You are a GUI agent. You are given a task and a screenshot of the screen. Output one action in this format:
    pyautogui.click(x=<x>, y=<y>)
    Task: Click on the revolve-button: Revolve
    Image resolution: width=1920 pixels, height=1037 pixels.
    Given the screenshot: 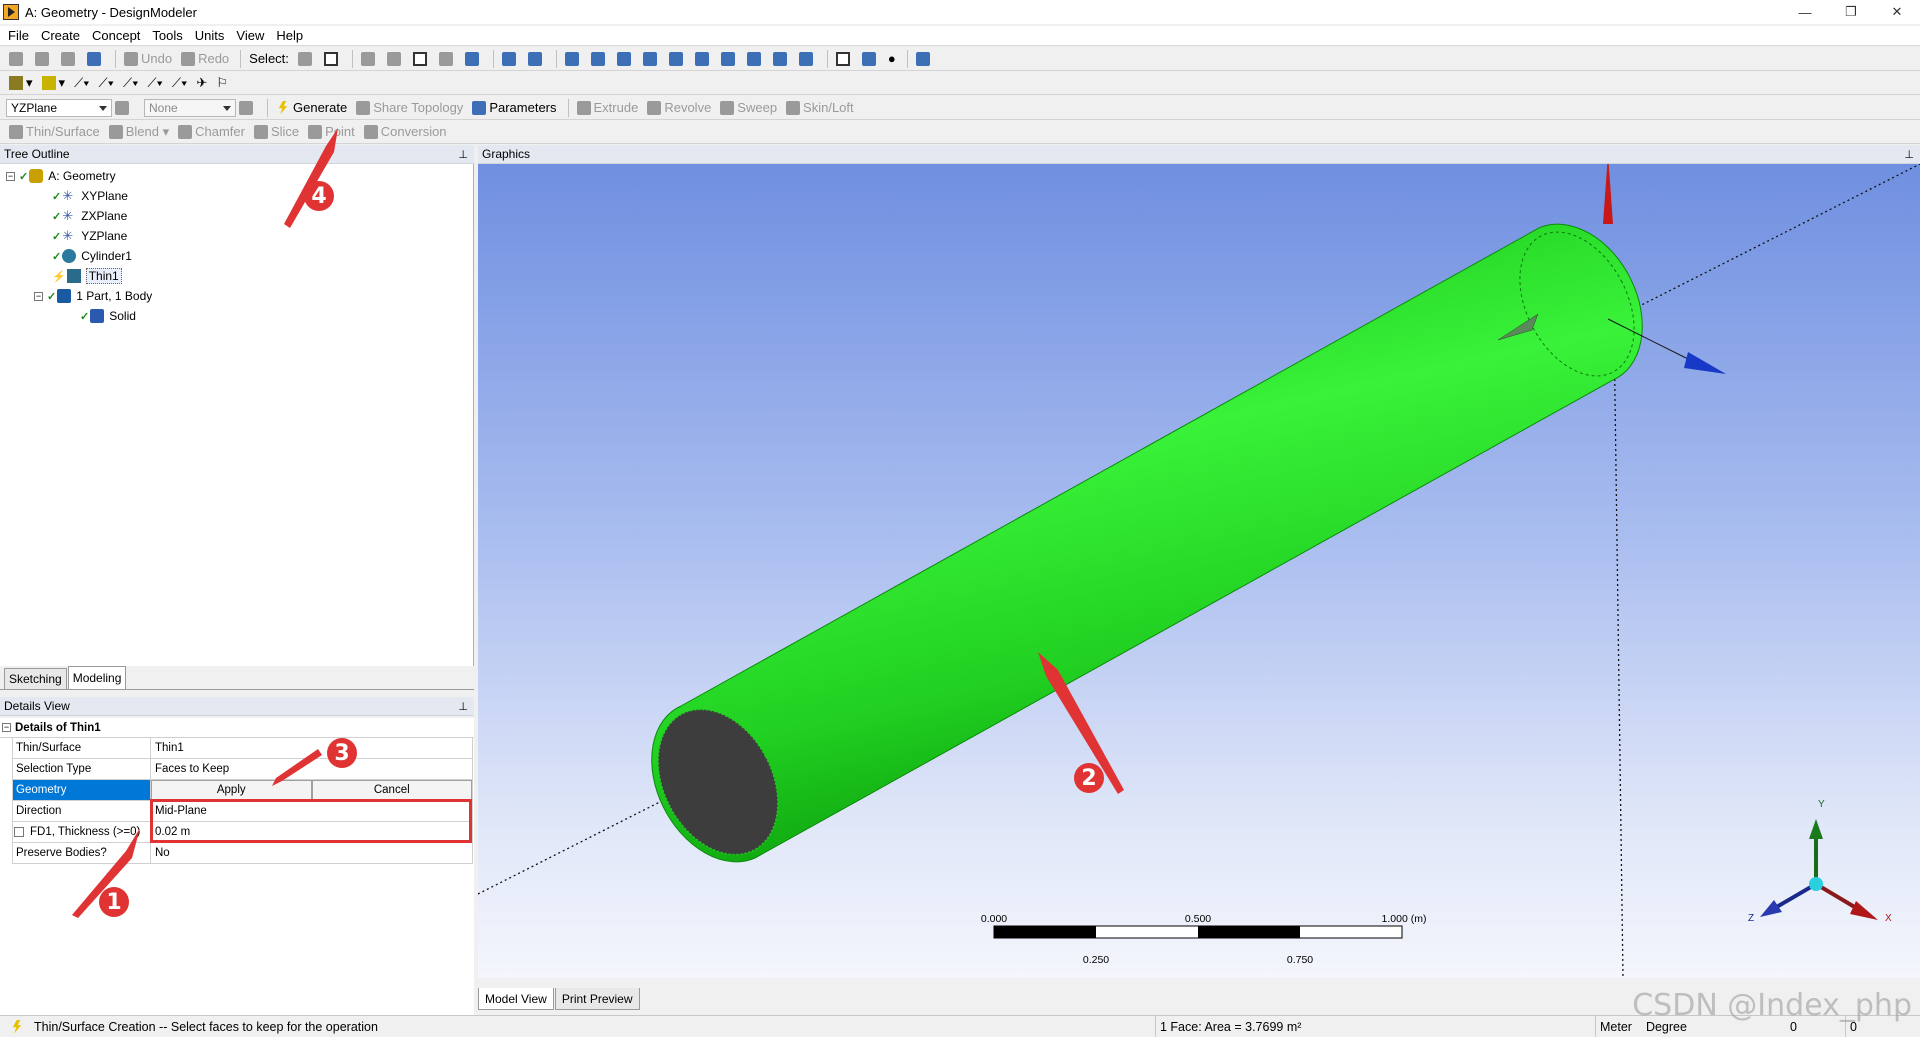 What is the action you would take?
    pyautogui.click(x=679, y=108)
    